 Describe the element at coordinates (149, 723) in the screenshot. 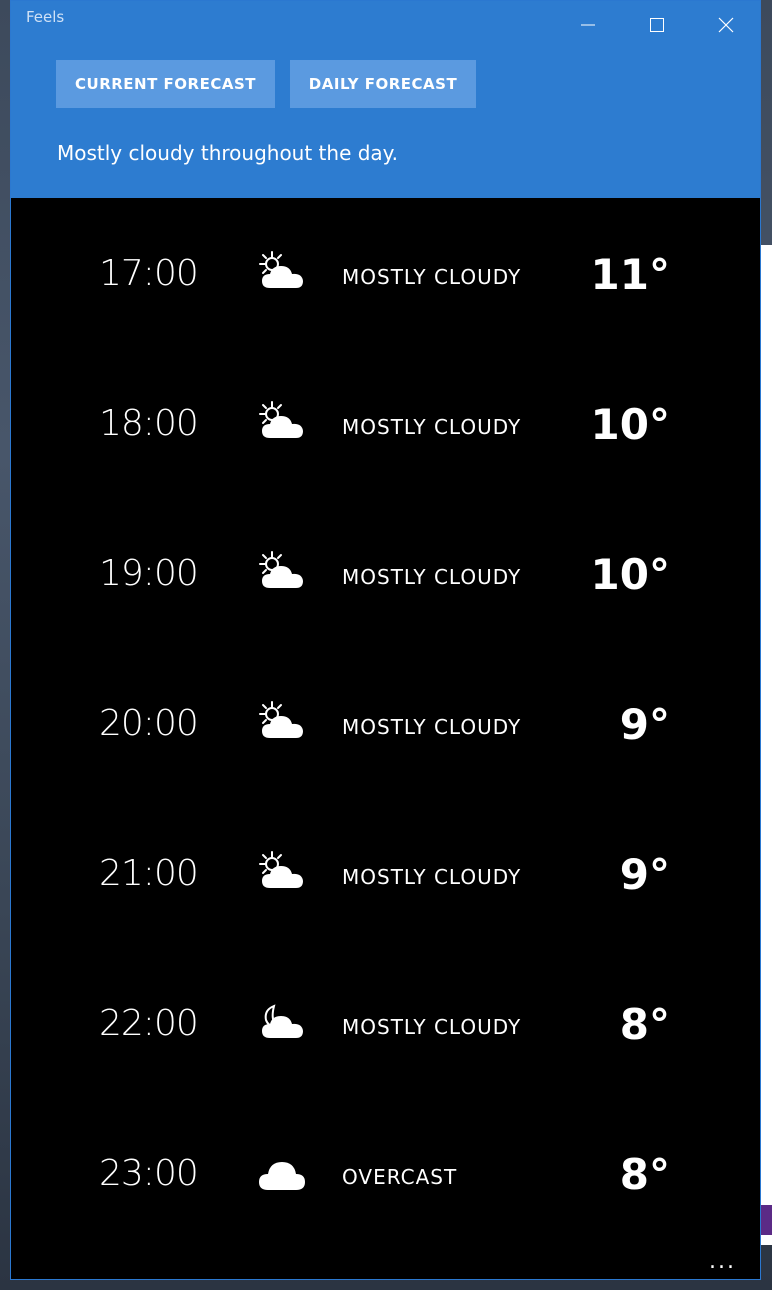

I see `forecast-time: 20:00` at that location.